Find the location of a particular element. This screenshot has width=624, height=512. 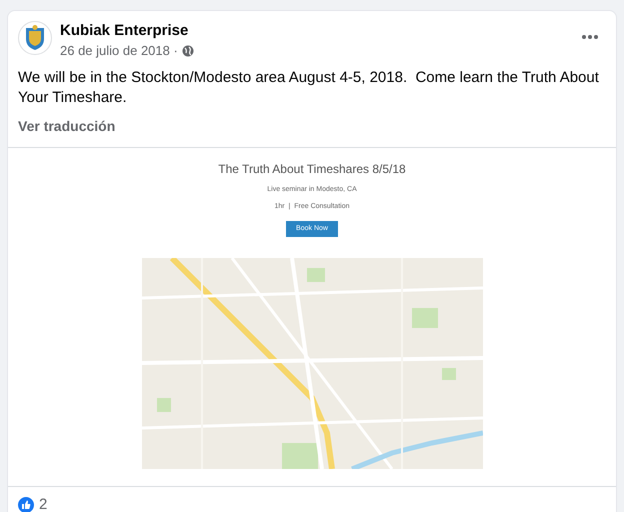

preview-title: The Truth About Timeshares 8/5/18 is located at coordinates (312, 169).